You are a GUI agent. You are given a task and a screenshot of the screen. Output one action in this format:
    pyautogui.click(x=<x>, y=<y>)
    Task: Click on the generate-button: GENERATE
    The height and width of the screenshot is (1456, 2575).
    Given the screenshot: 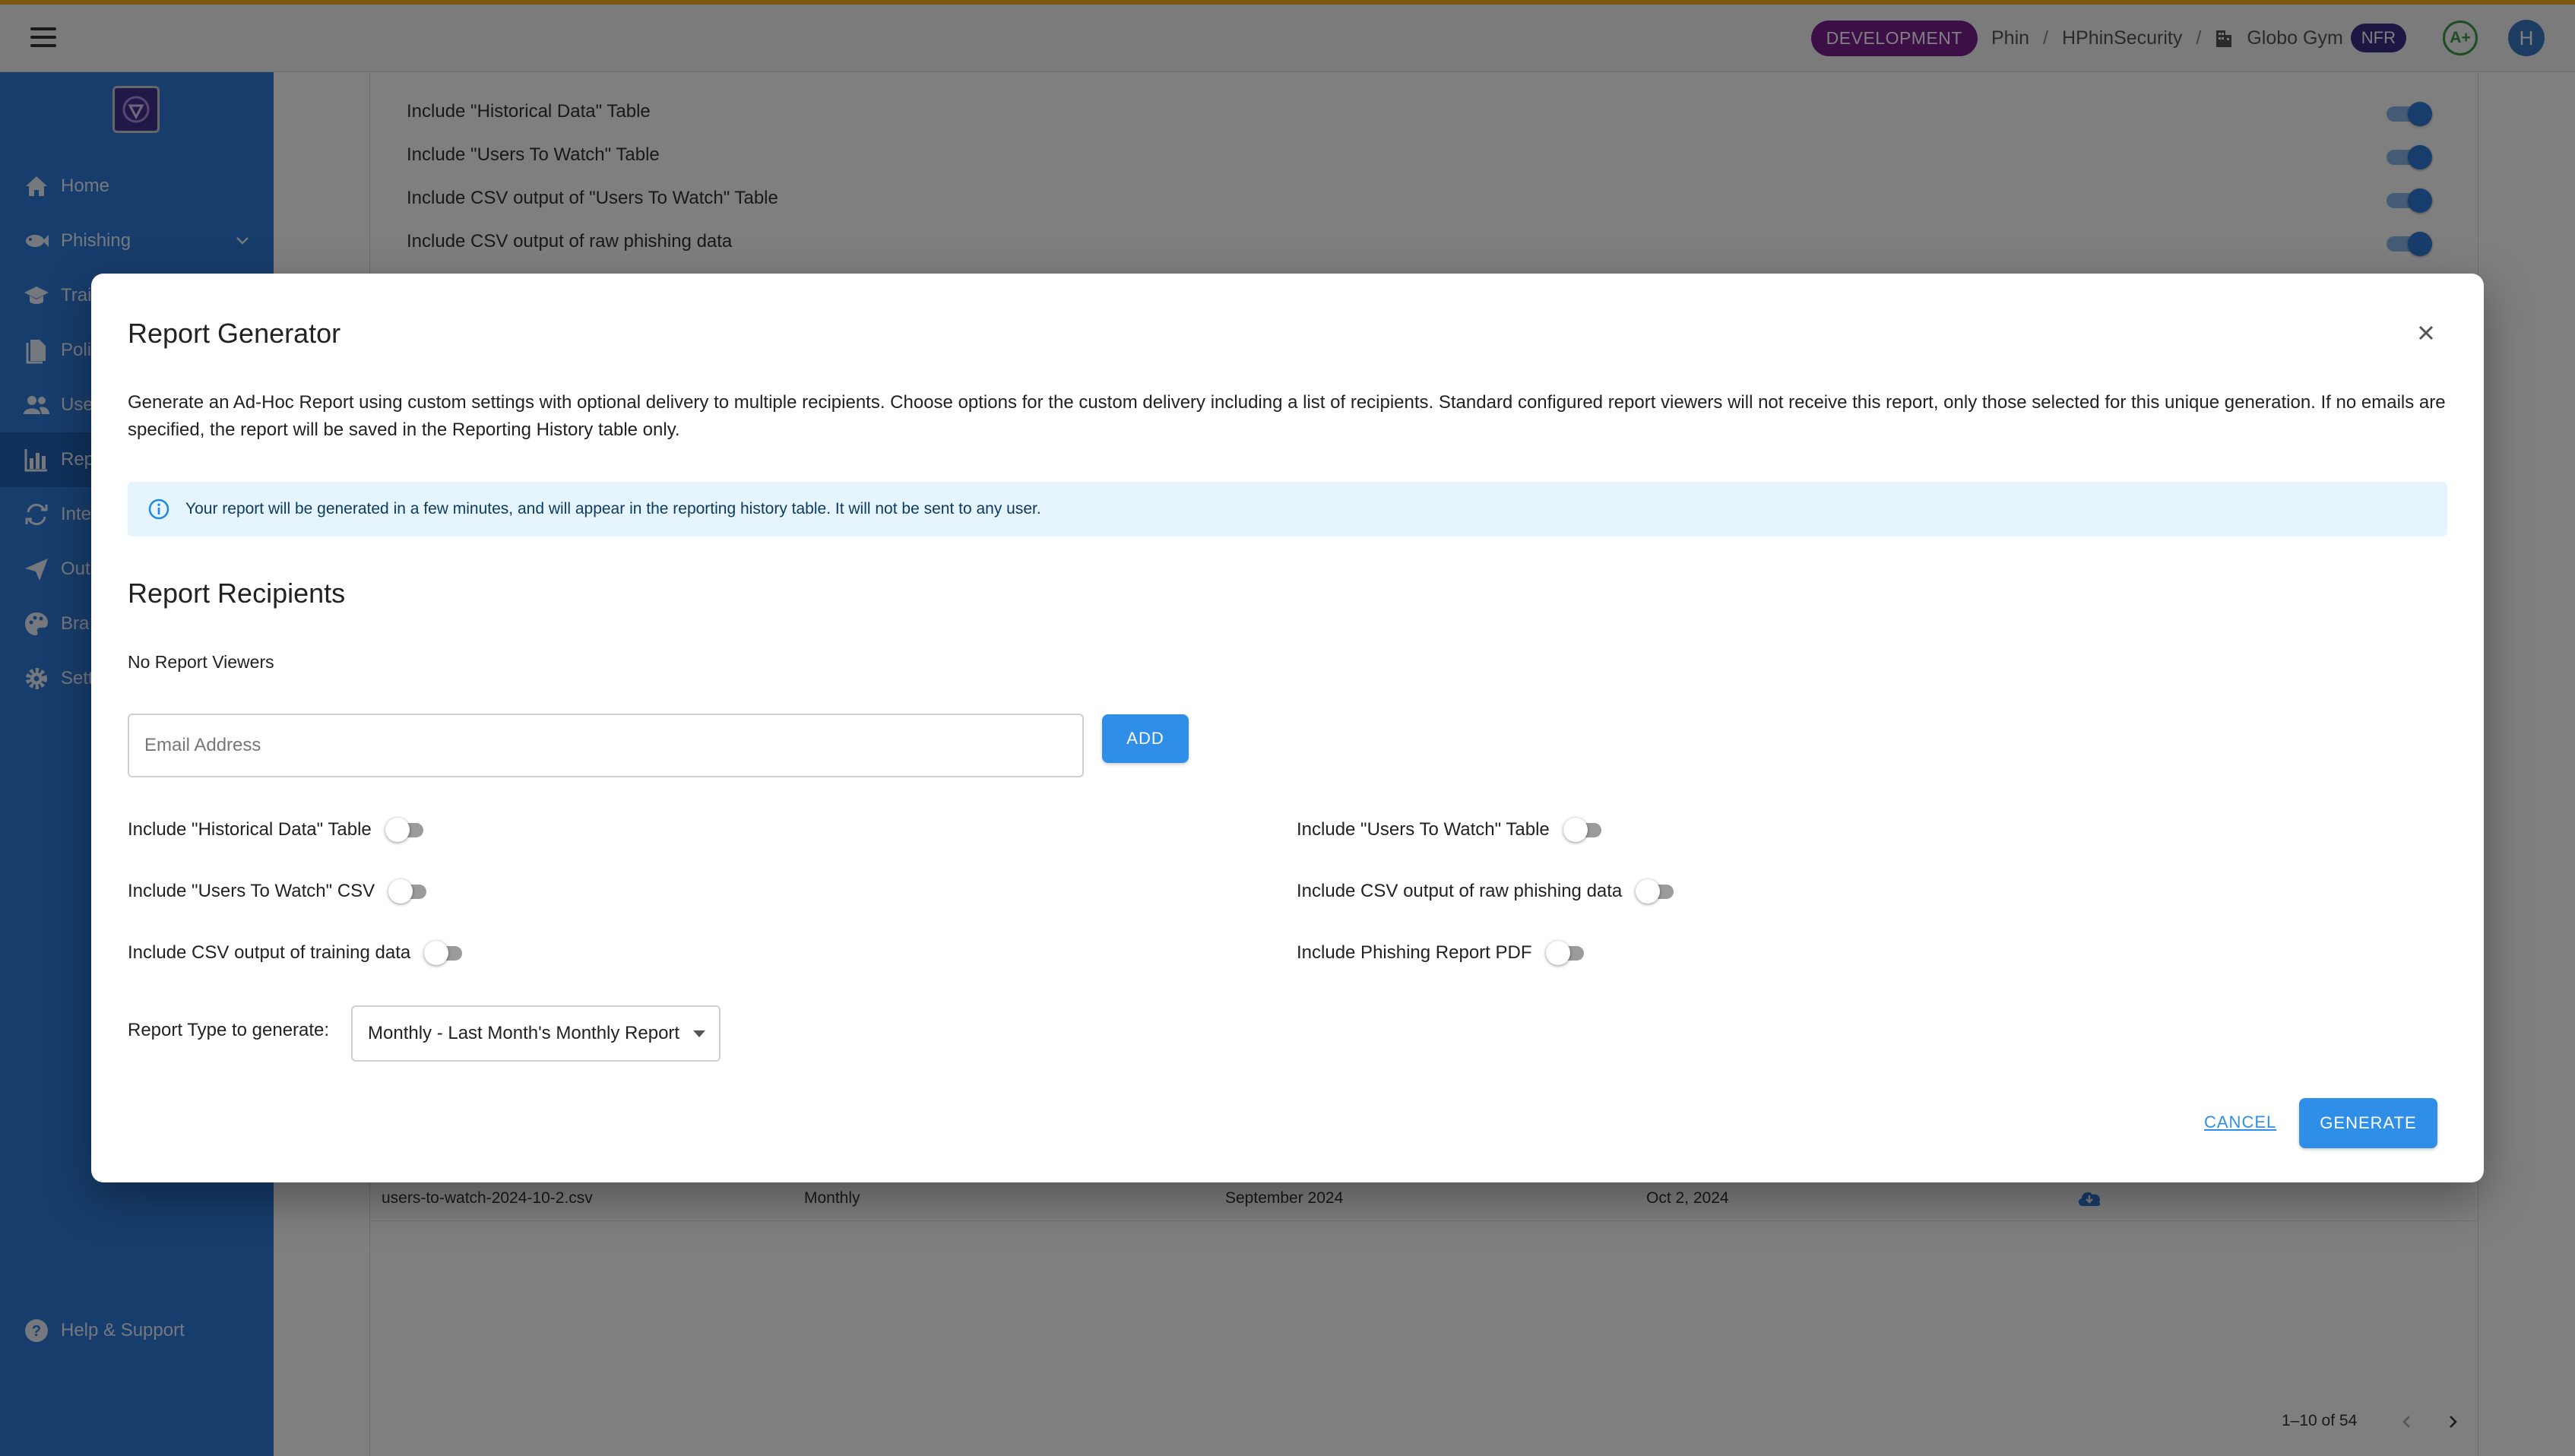 What is the action you would take?
    pyautogui.click(x=2368, y=1123)
    